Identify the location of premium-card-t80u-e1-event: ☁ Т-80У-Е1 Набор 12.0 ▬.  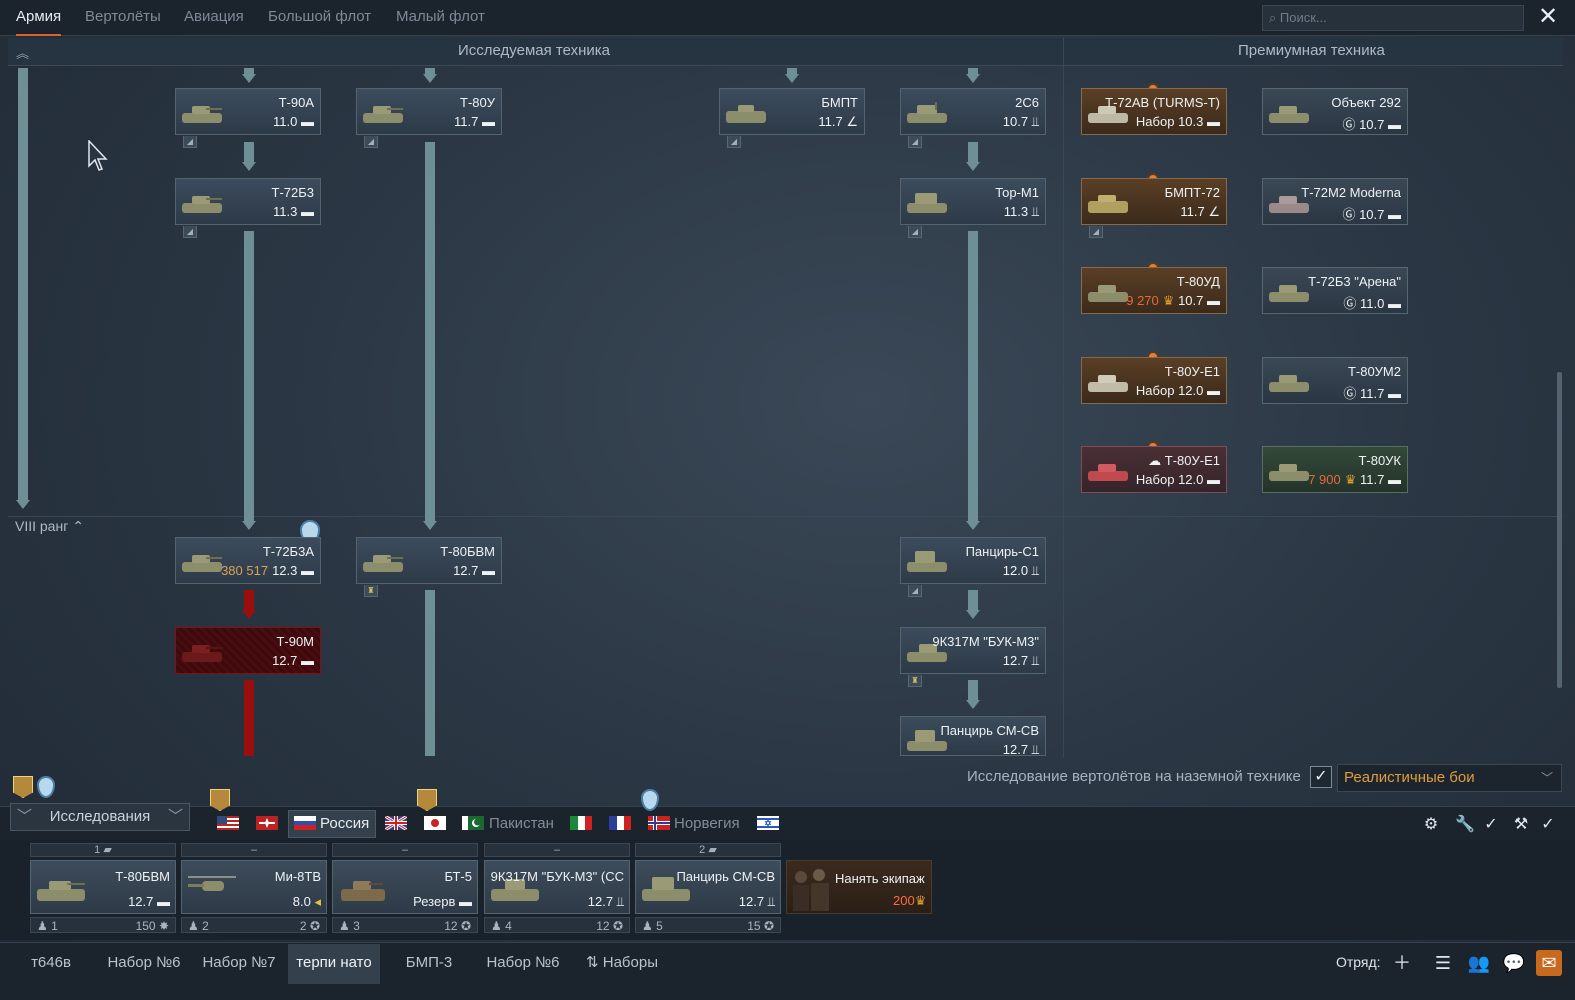
(1154, 469).